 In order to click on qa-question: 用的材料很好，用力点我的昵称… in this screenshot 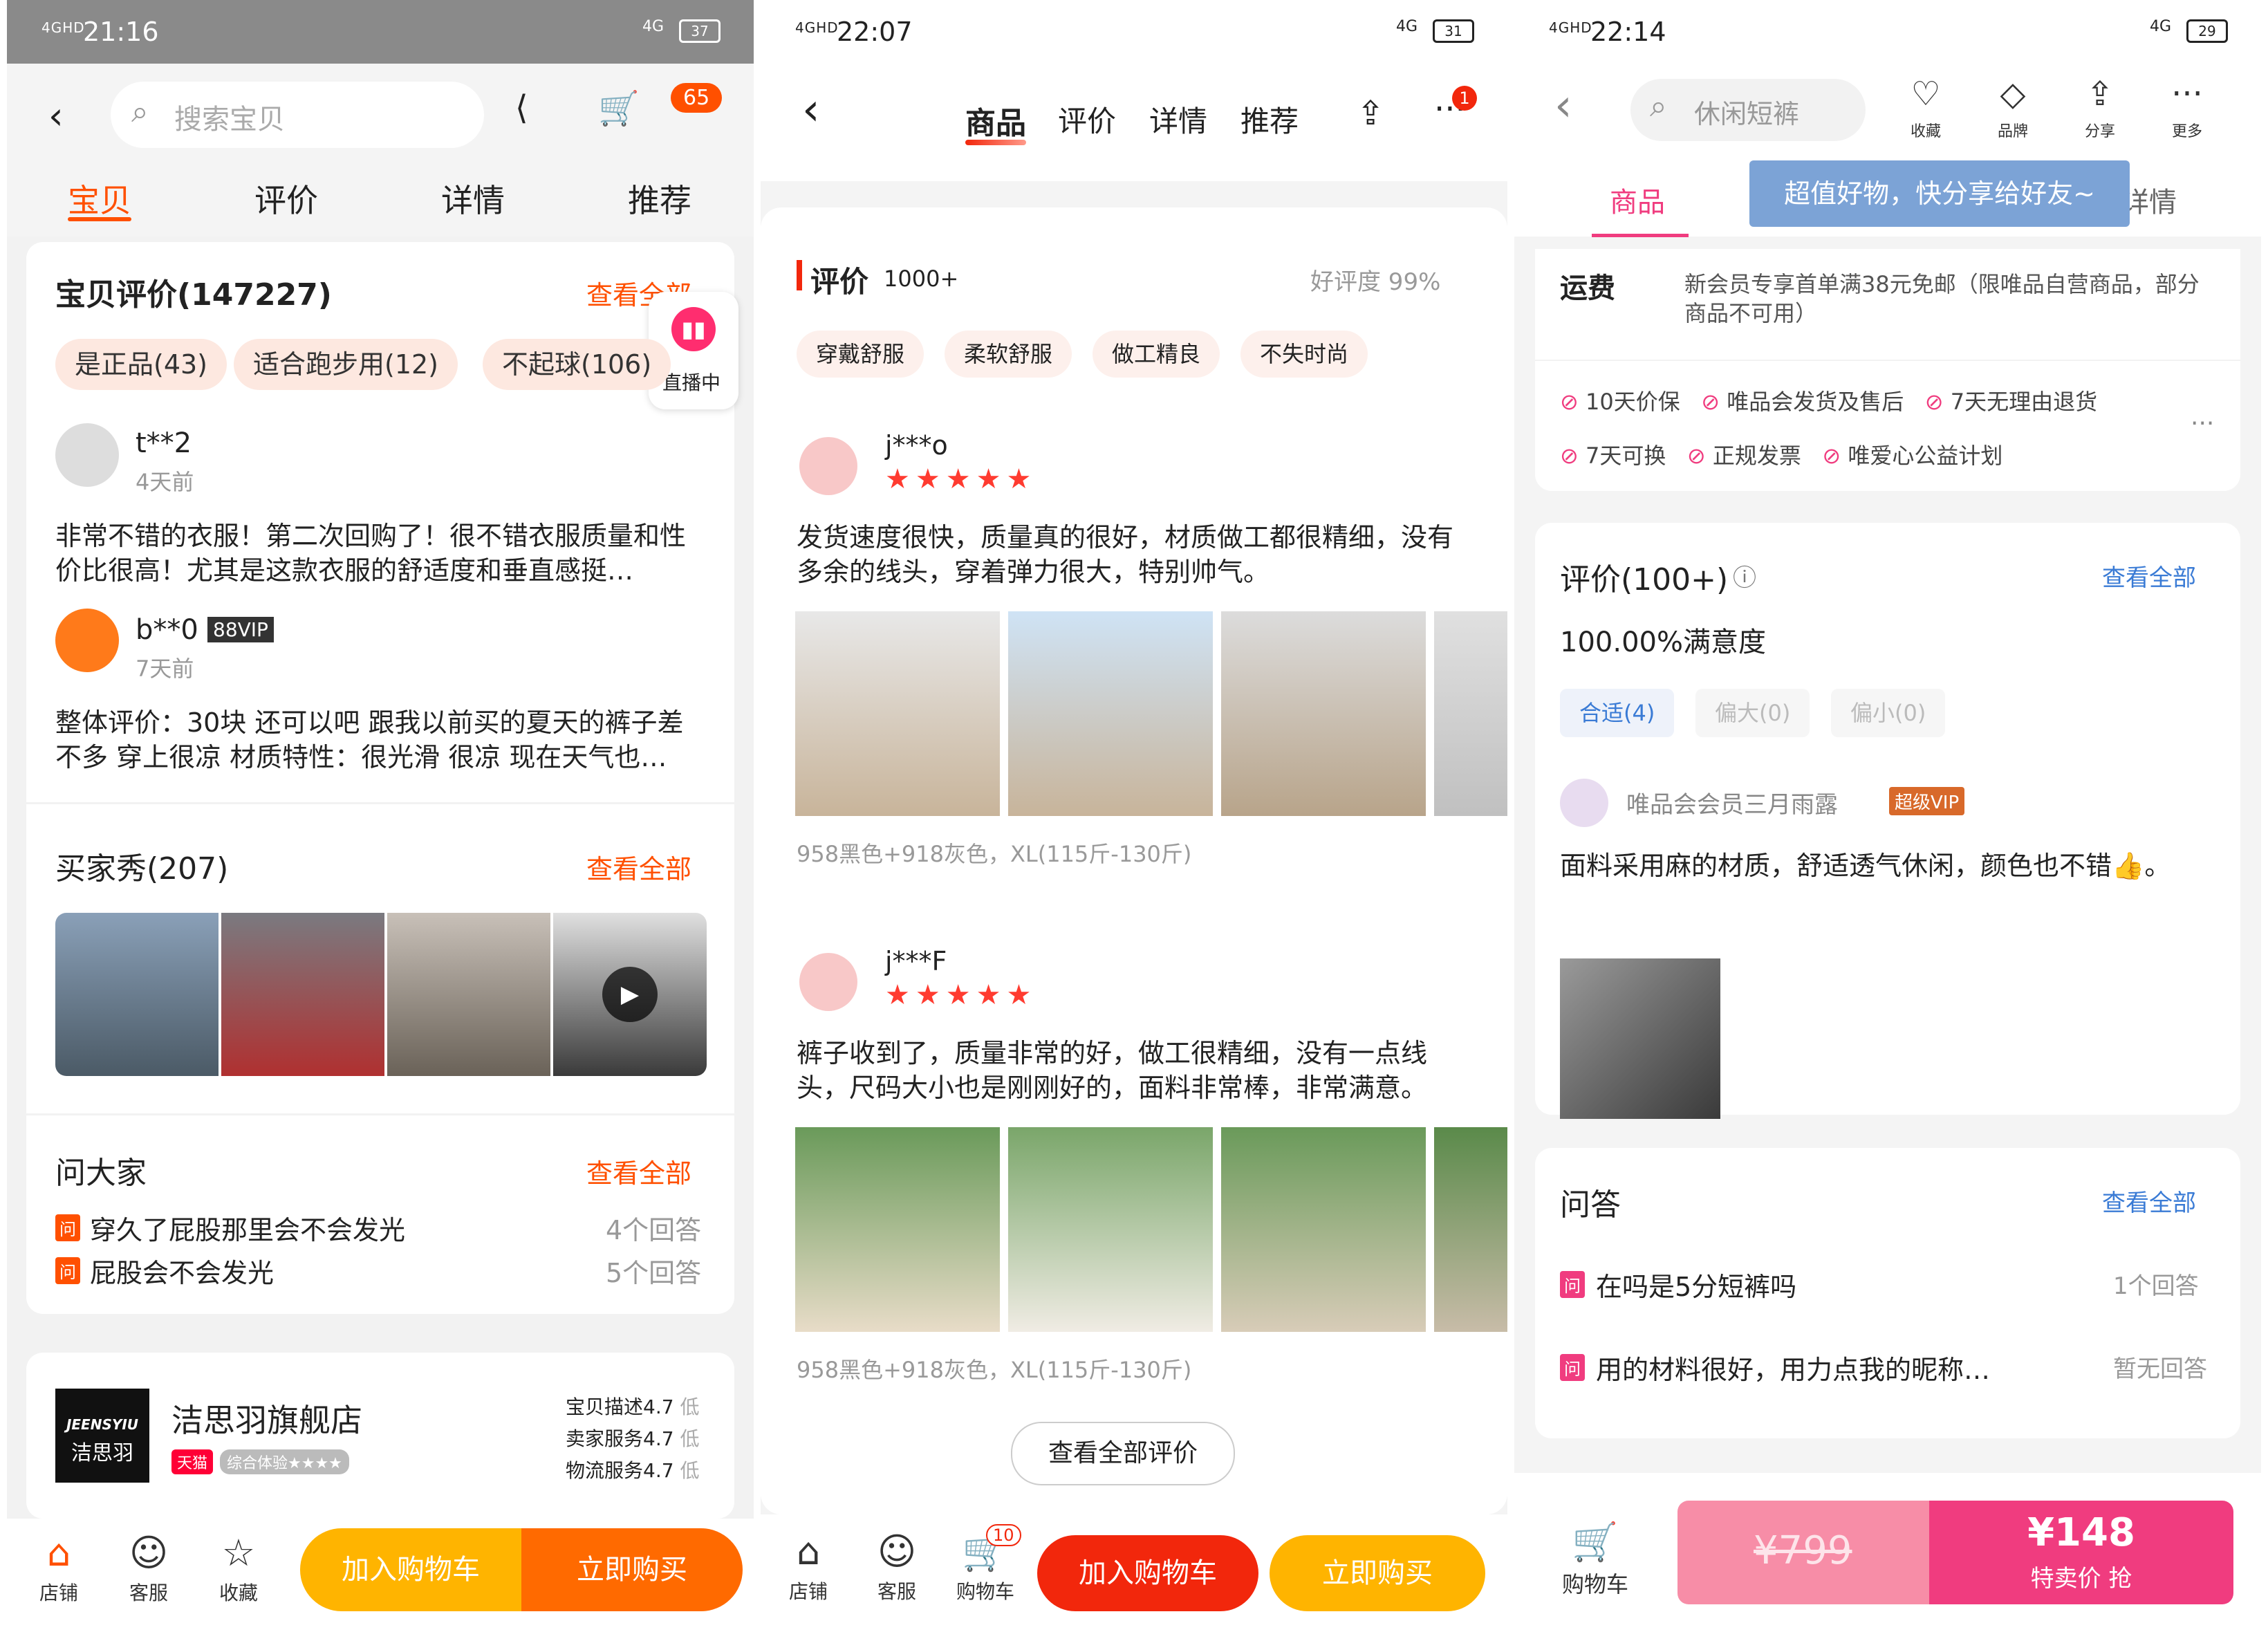, I will do `click(1793, 1367)`.